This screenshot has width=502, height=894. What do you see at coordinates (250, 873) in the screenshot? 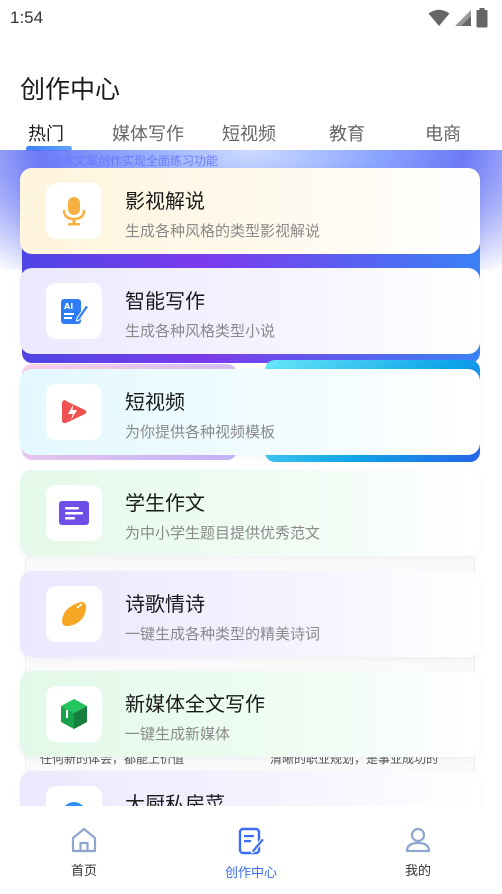
I see `nav-creation-center-label: 创作中心` at bounding box center [250, 873].